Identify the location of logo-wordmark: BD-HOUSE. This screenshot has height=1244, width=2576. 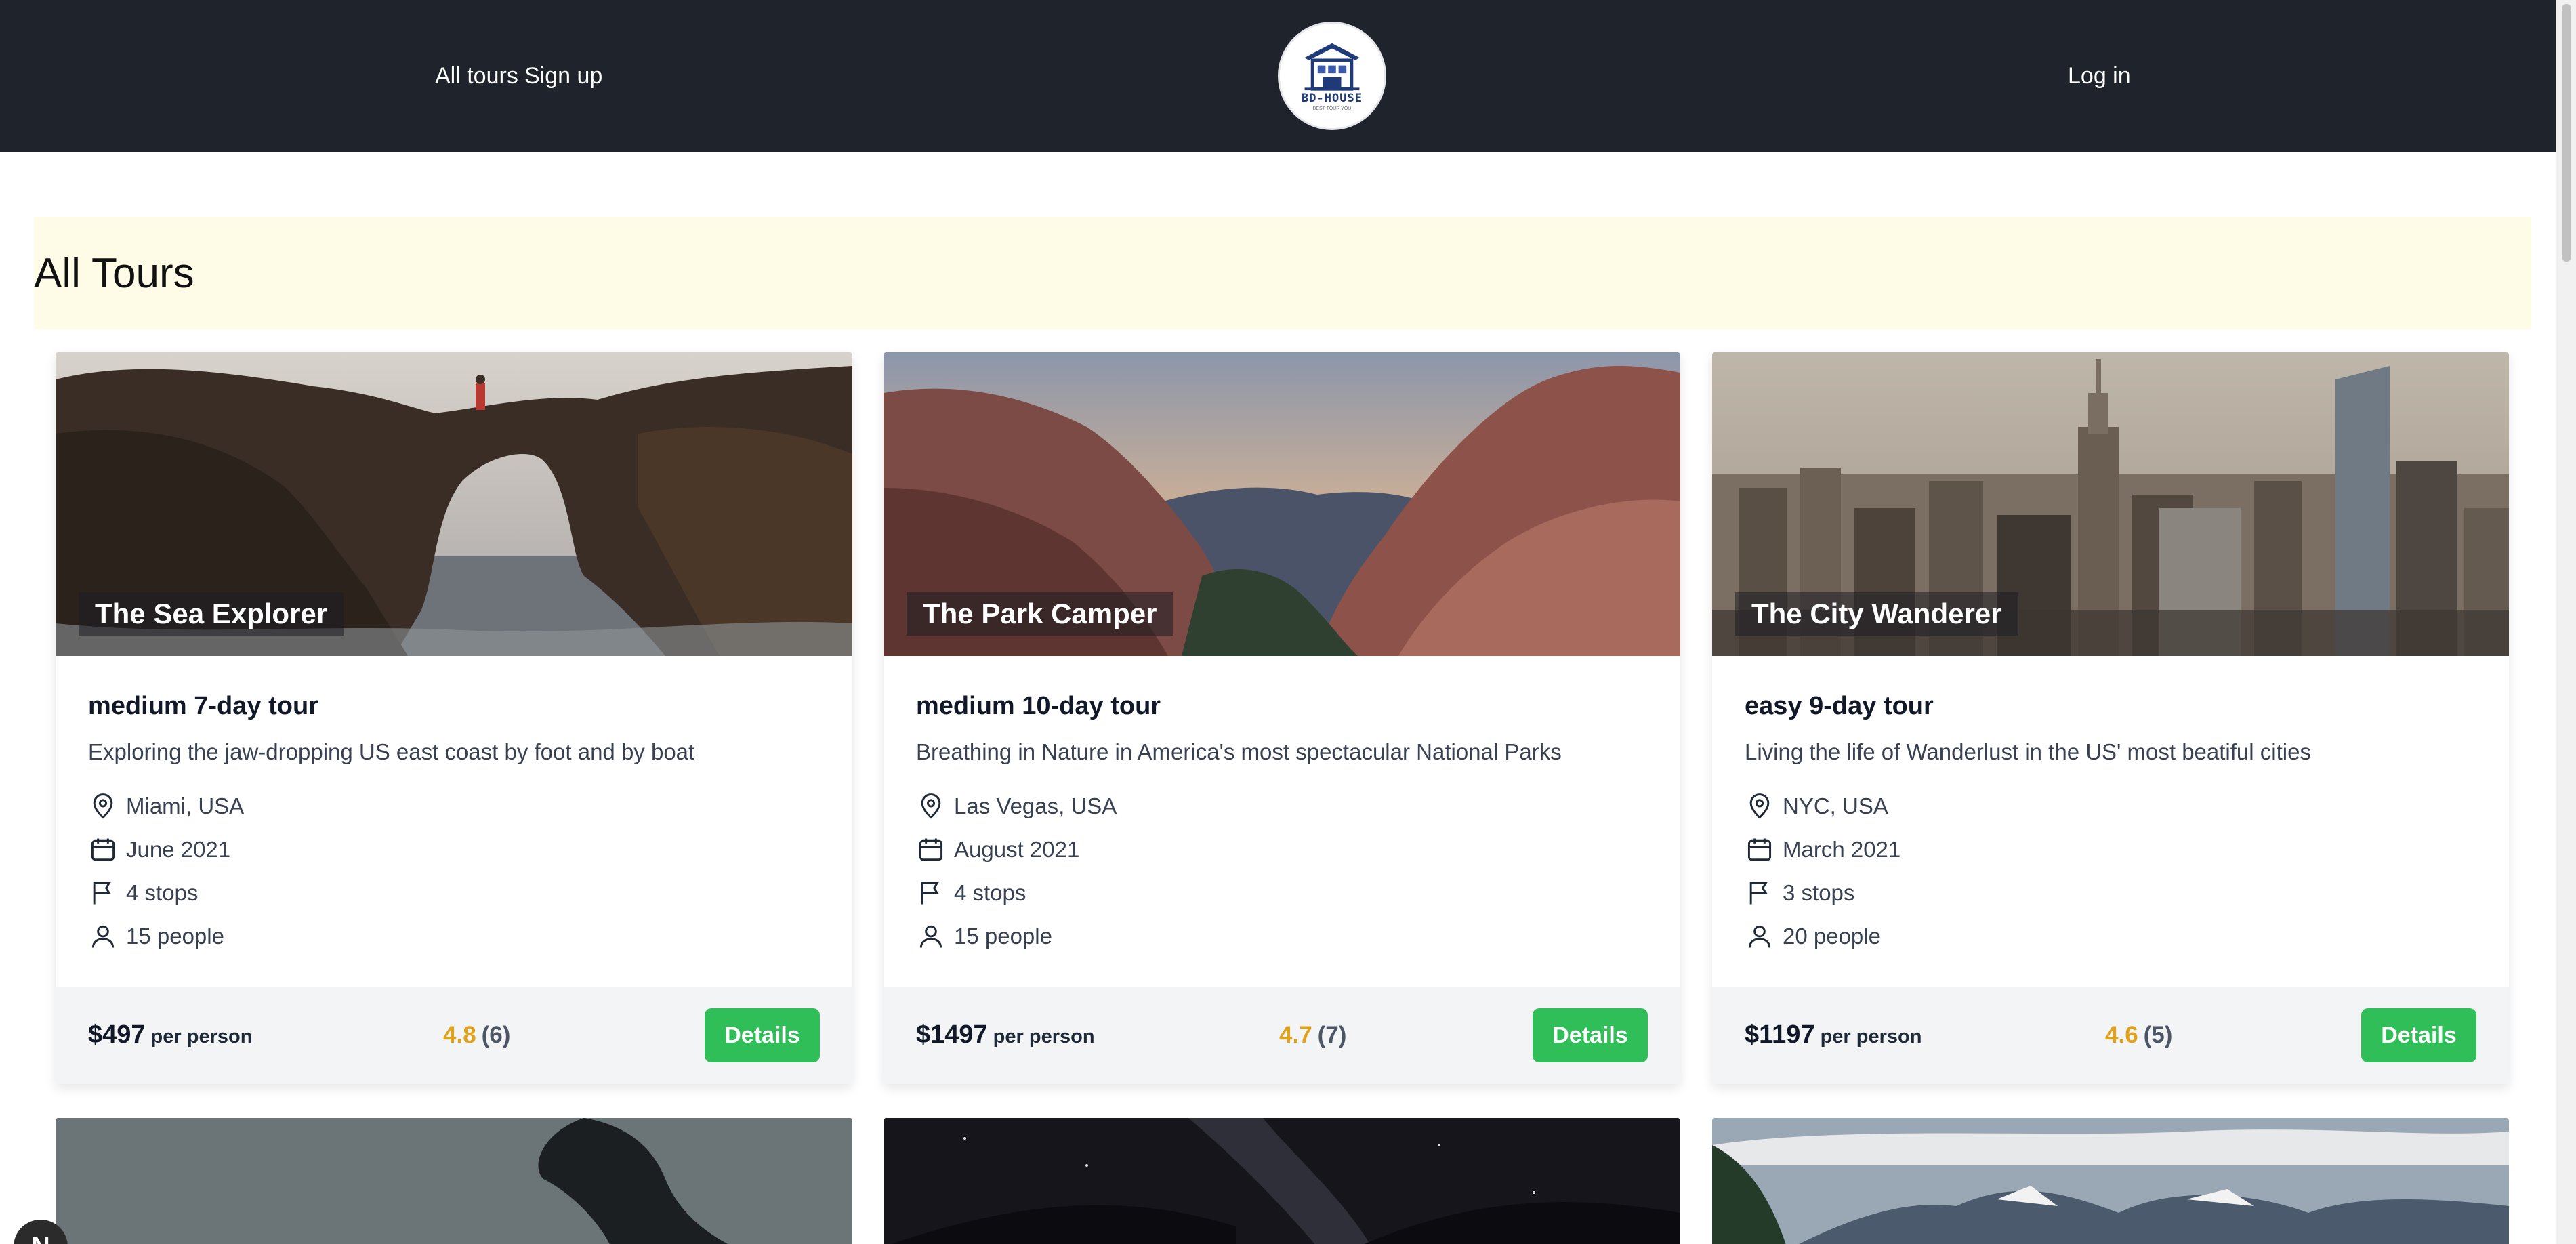
(1332, 98).